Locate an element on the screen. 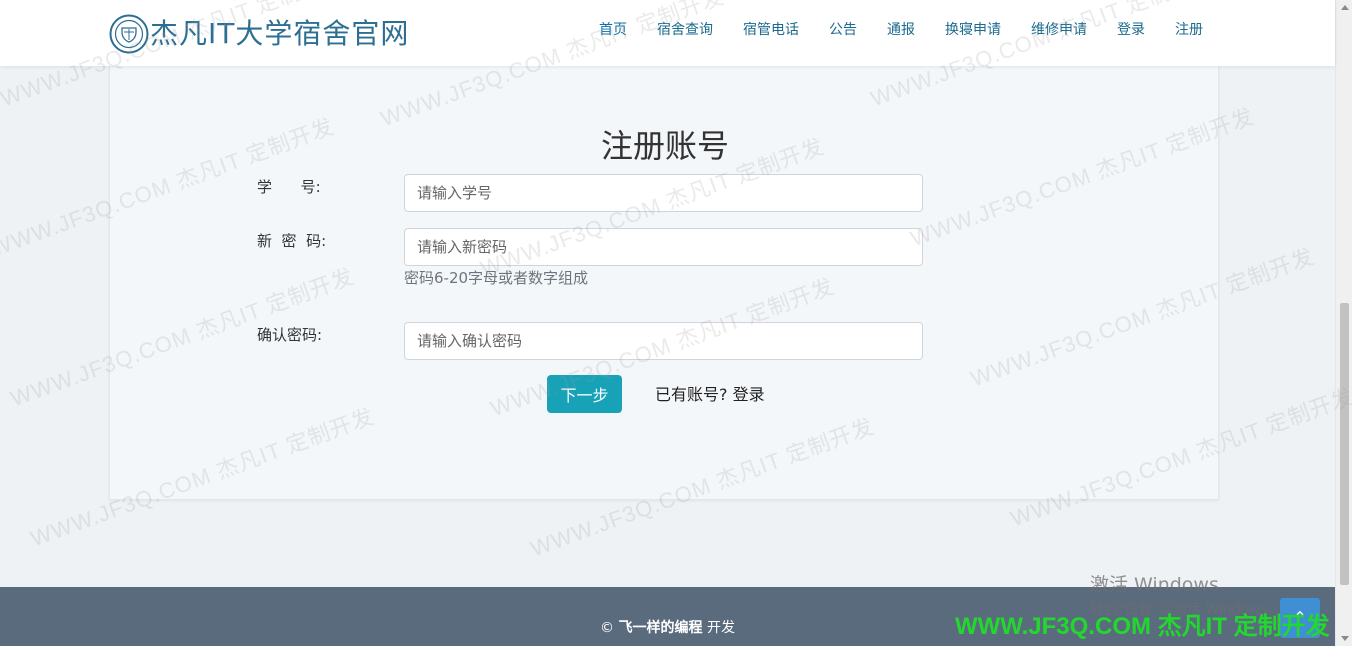  new-password-label: 新 密 码: is located at coordinates (292, 241).